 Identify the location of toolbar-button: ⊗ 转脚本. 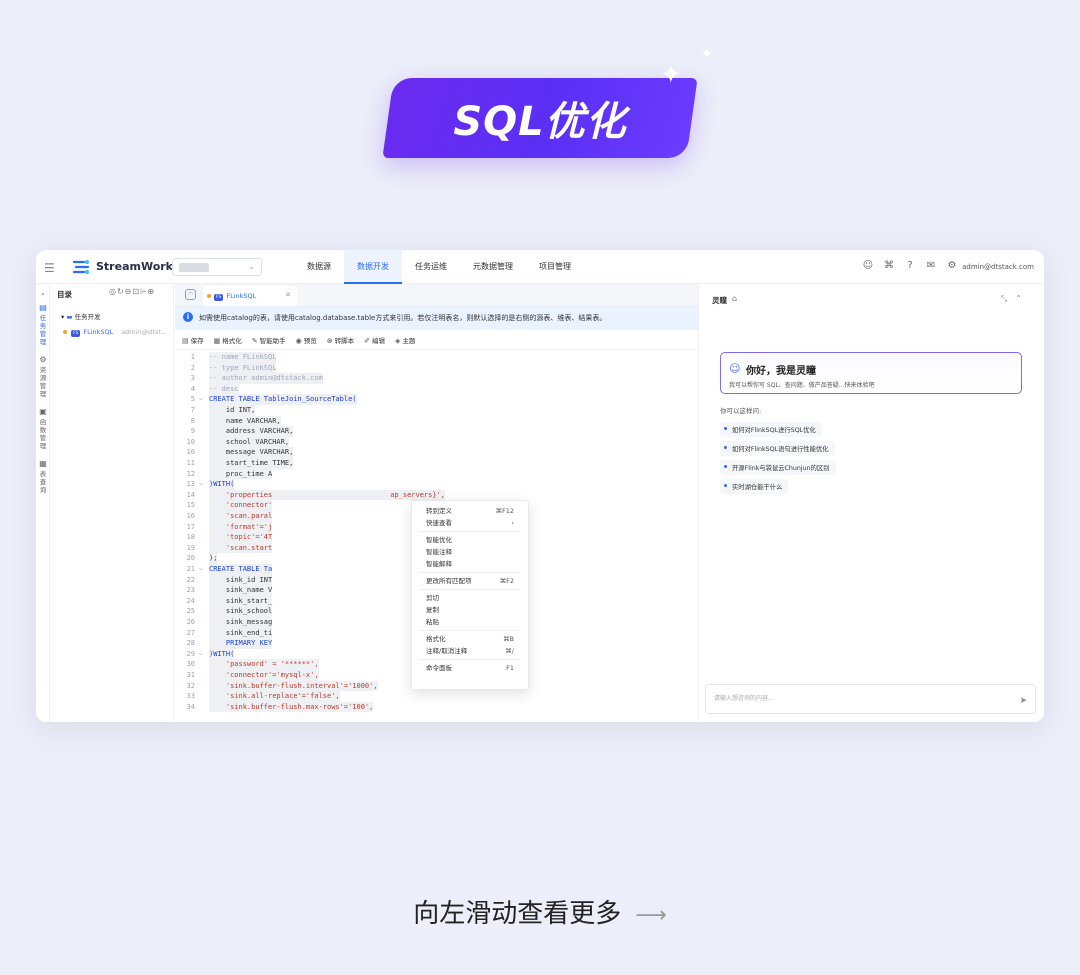
(340, 340).